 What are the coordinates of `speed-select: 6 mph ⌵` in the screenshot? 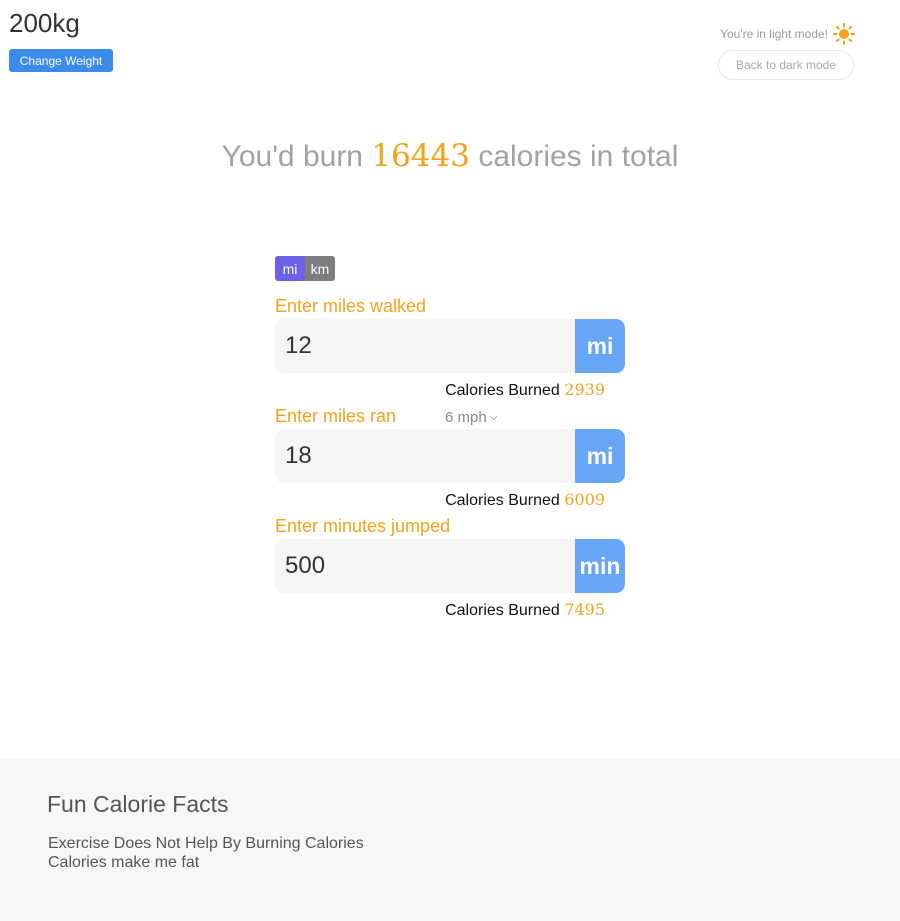 It's located at (471, 417).